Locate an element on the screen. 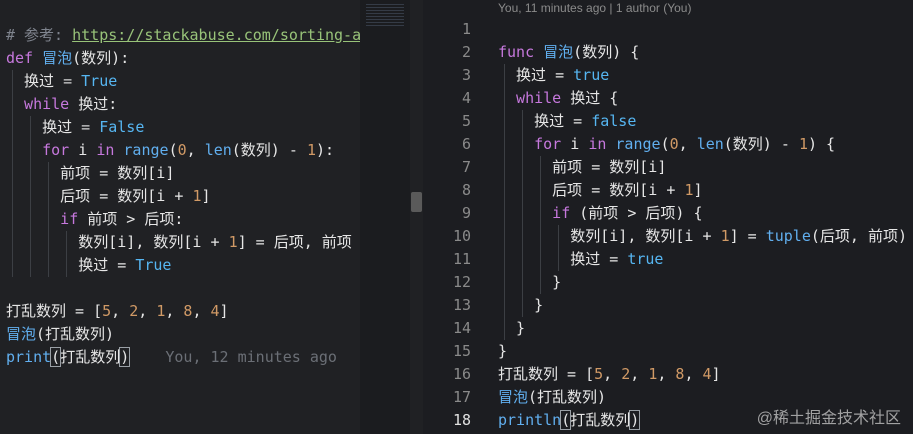 The image size is (913, 434). line-number: 18 is located at coordinates (453, 420).